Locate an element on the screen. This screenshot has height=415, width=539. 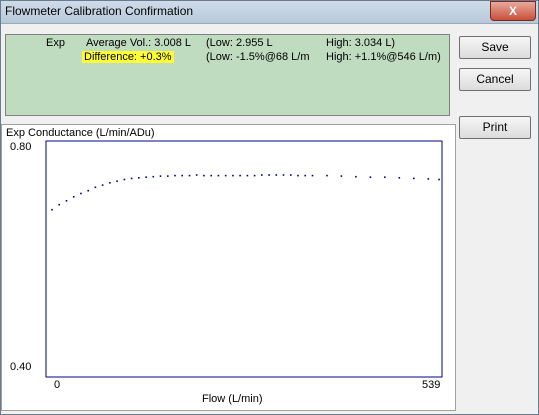
y-tick-min: 0.40 is located at coordinates (20, 367).